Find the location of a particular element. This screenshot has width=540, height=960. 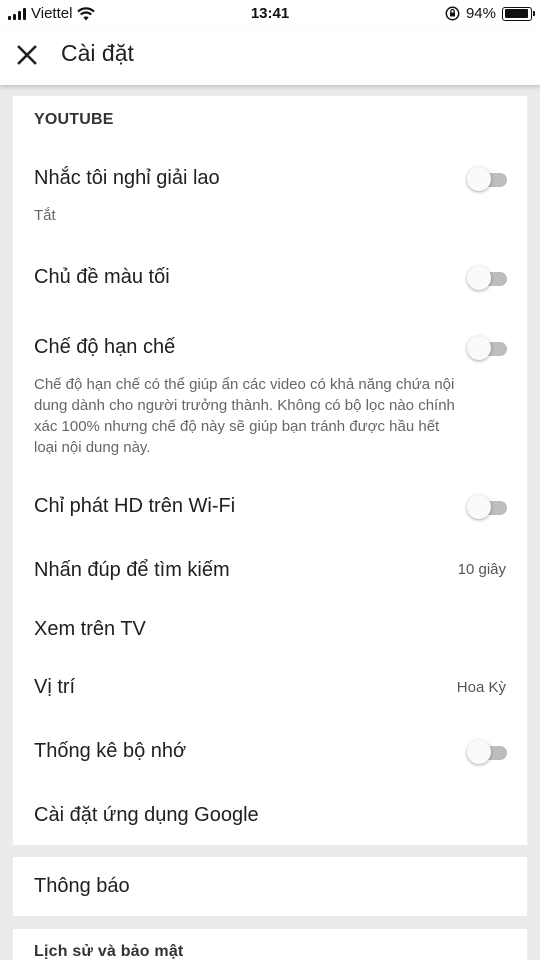

page-title: Cài đặt is located at coordinates (97, 53).